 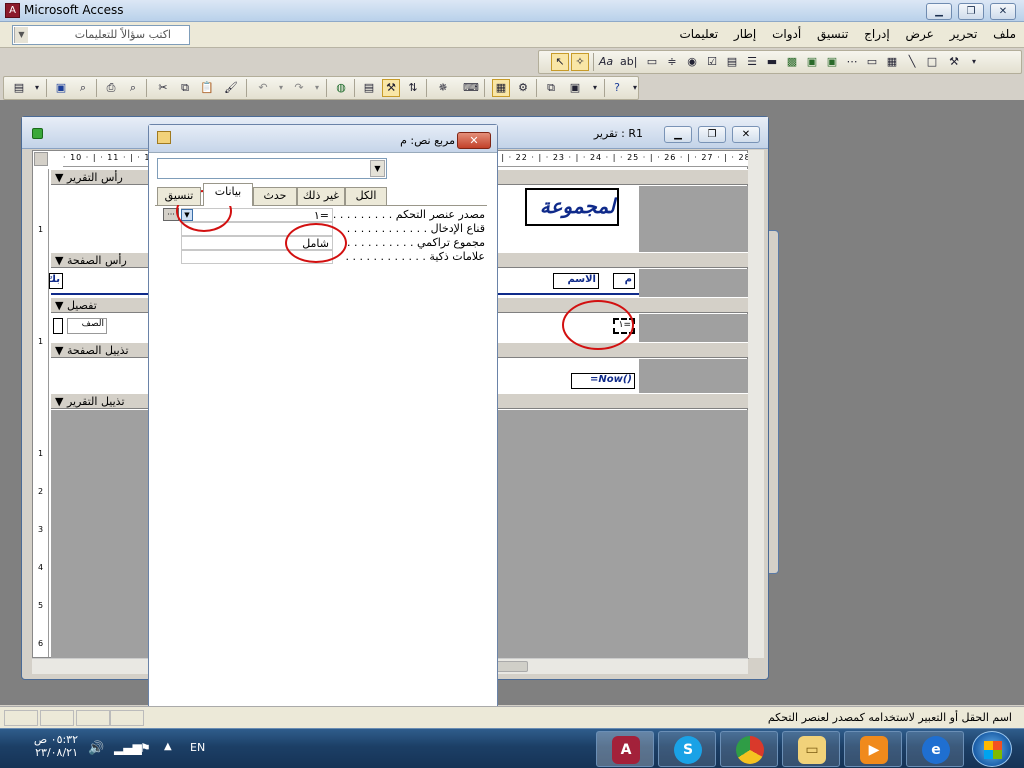 What do you see at coordinates (228, 194) in the screenshot?
I see `tab-data: بيانات` at bounding box center [228, 194].